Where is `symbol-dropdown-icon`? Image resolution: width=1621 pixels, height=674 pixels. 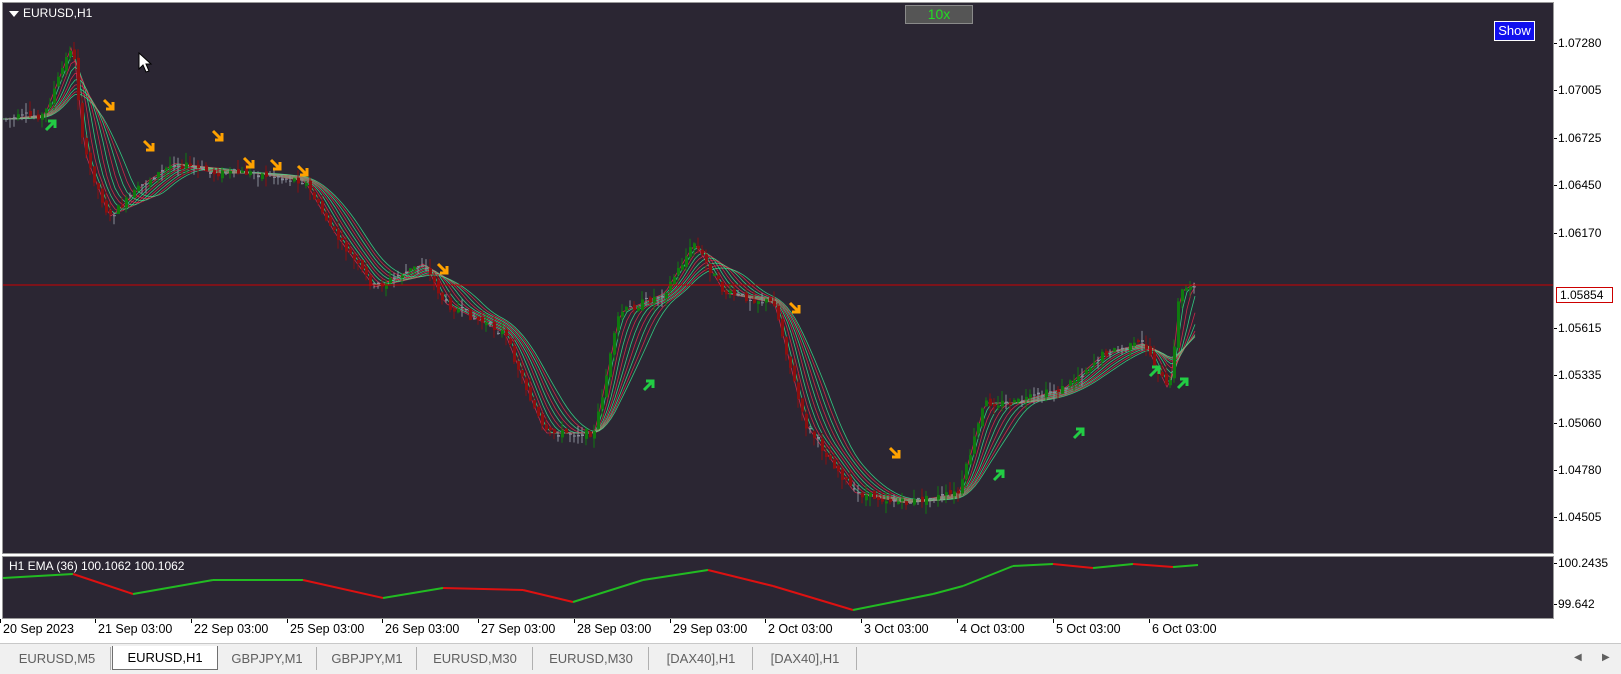 symbol-dropdown-icon is located at coordinates (14, 14).